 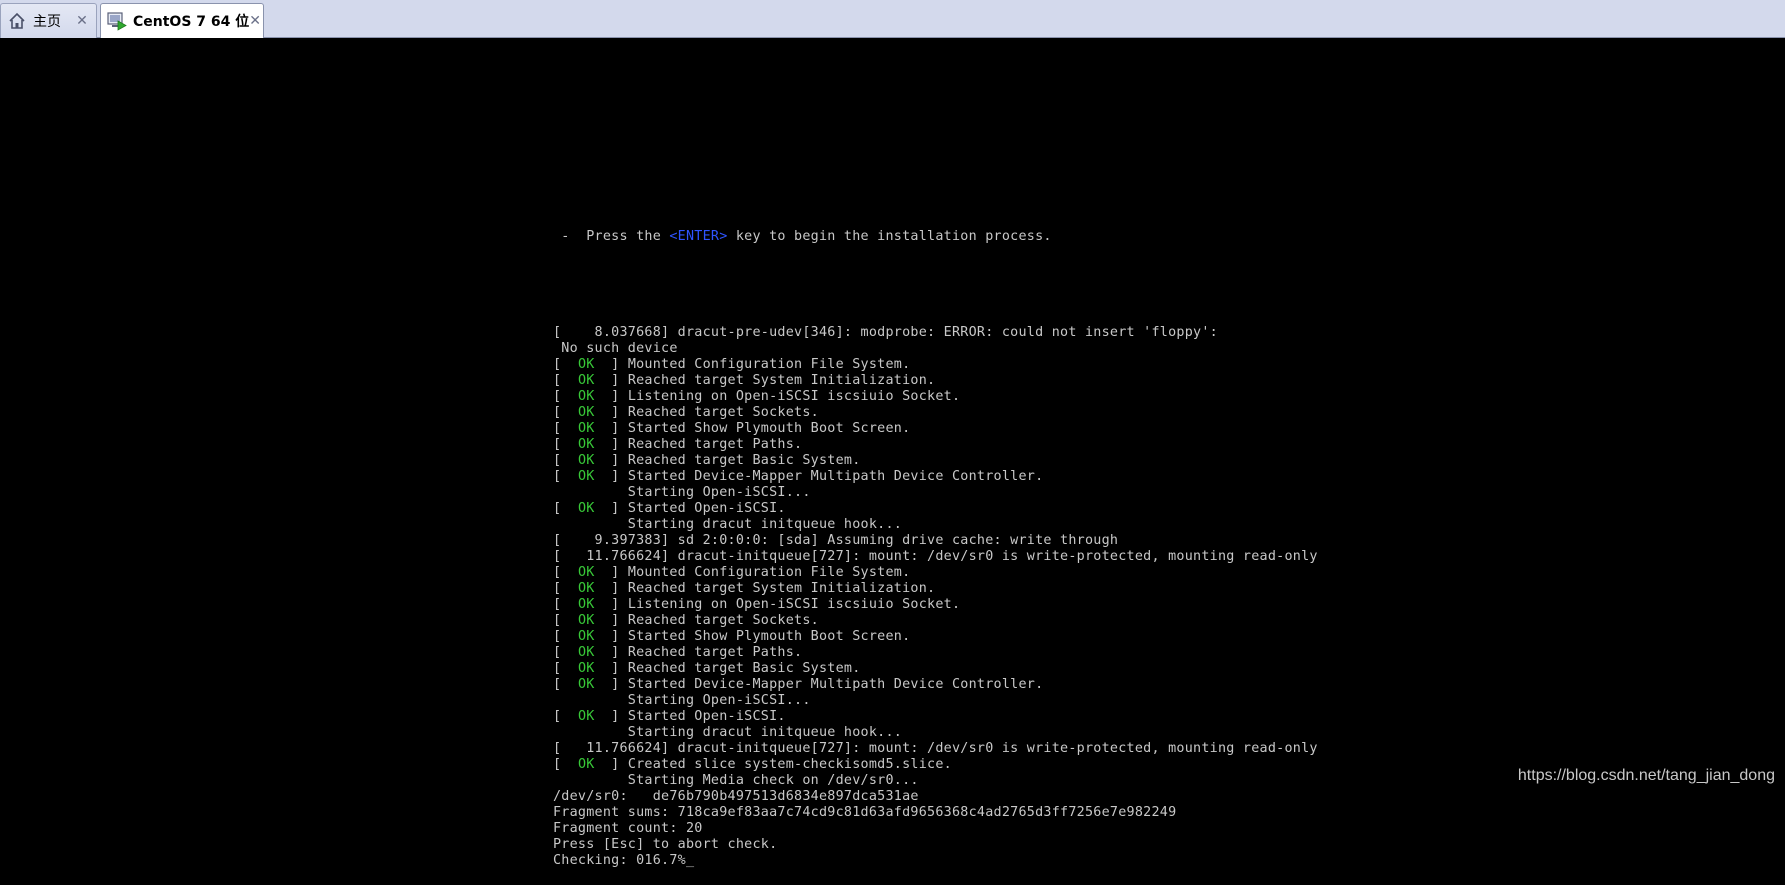 What do you see at coordinates (769, 572) in the screenshot?
I see `console-line-text: Mounted Configuration File System.` at bounding box center [769, 572].